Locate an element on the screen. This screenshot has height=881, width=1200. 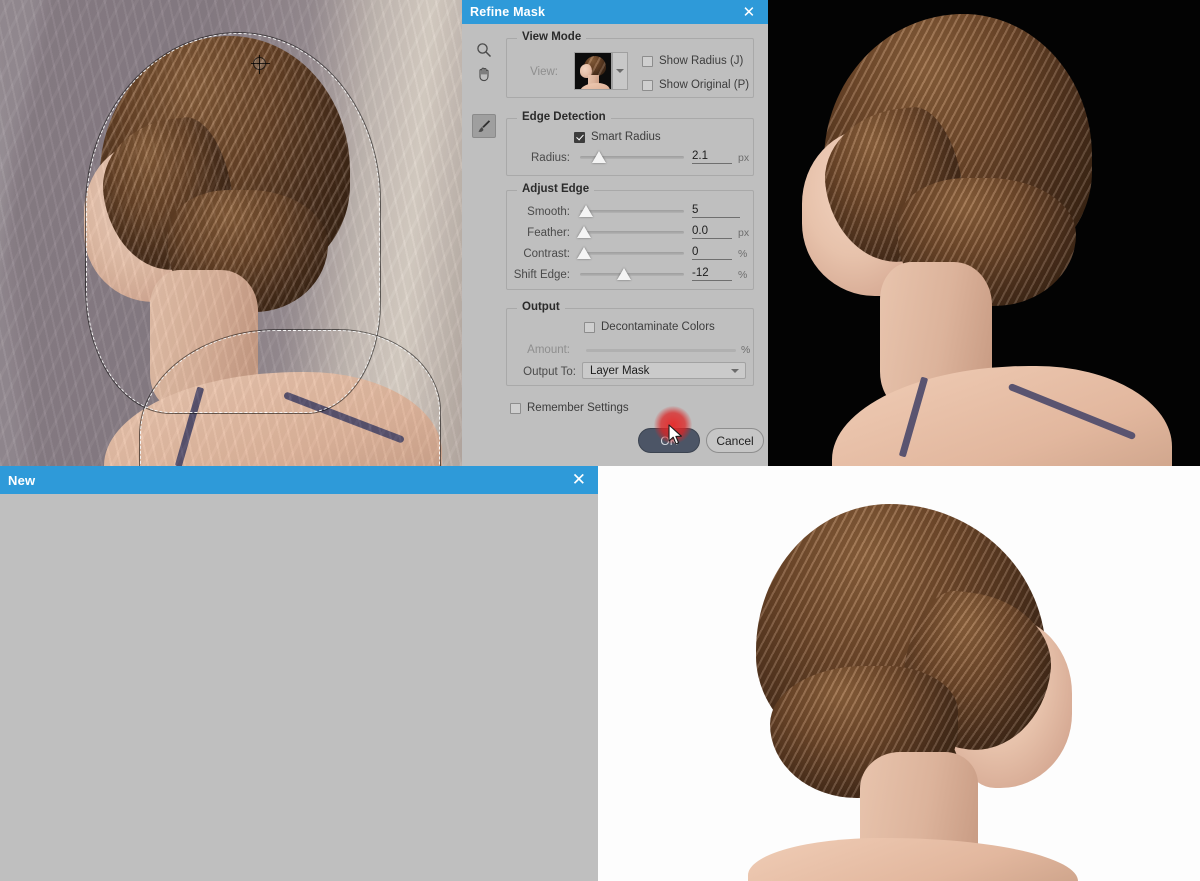
magnifier-icon is located at coordinates (484, 50).